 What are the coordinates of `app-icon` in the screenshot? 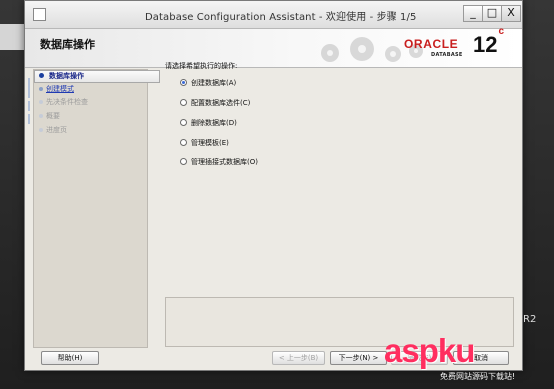 It's located at (39, 14).